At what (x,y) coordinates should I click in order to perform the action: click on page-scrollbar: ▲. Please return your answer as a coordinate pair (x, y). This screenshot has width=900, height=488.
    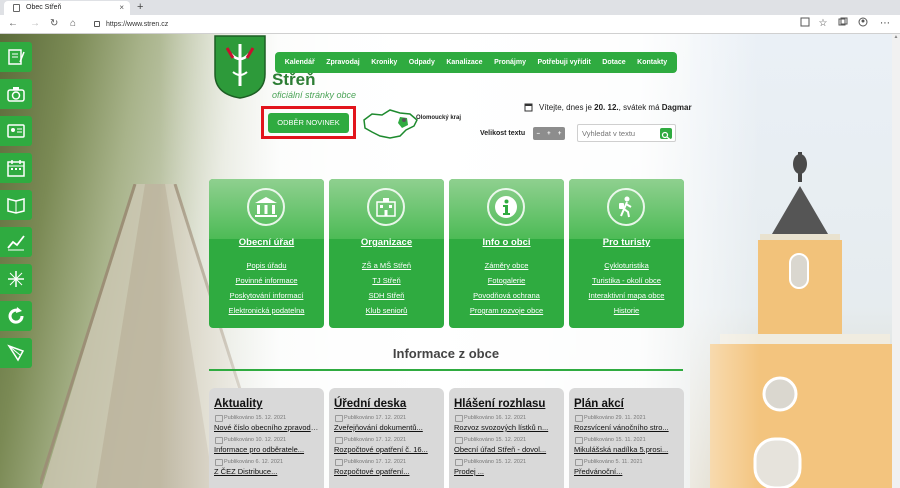
    Looking at the image, I should click on (896, 261).